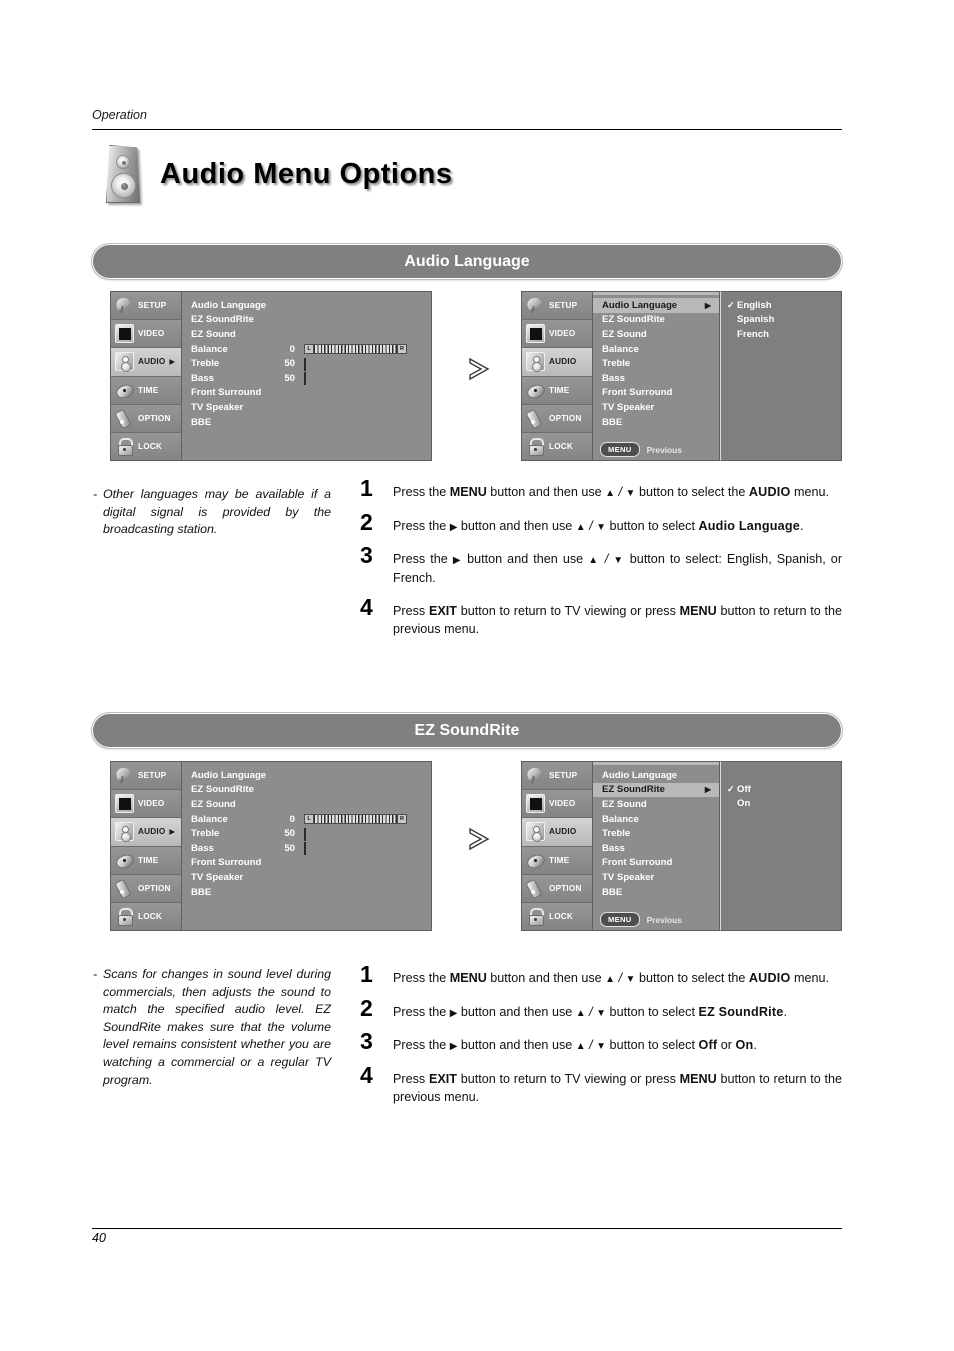  What do you see at coordinates (289, 834) in the screenshot?
I see `menu-item-value: 50` at bounding box center [289, 834].